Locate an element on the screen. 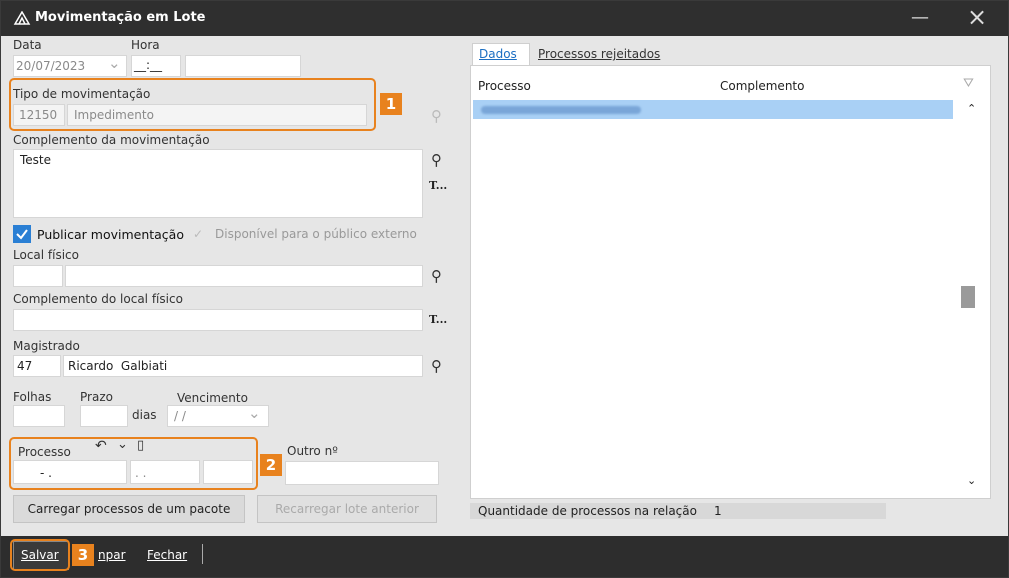 Image resolution: width=1009 pixels, height=578 pixels. tab-processos-rejeitados: Processos rejeitados is located at coordinates (599, 54).